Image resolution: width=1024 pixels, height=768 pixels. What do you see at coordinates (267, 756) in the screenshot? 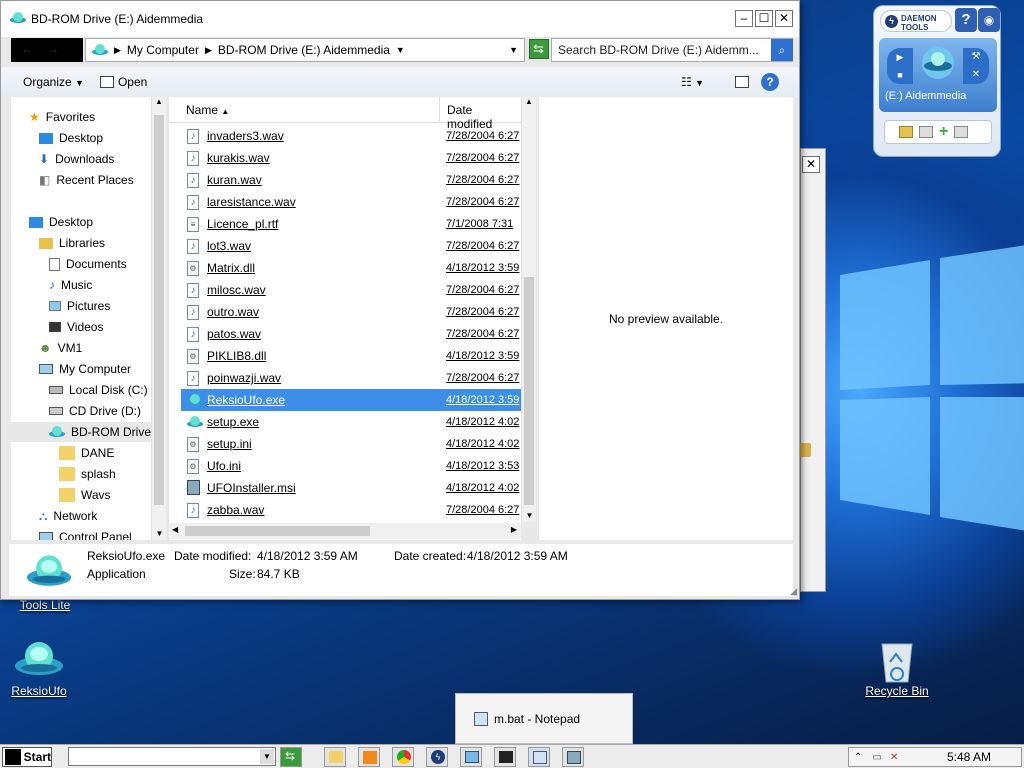
I see `chevron-down-icon: ▼` at bounding box center [267, 756].